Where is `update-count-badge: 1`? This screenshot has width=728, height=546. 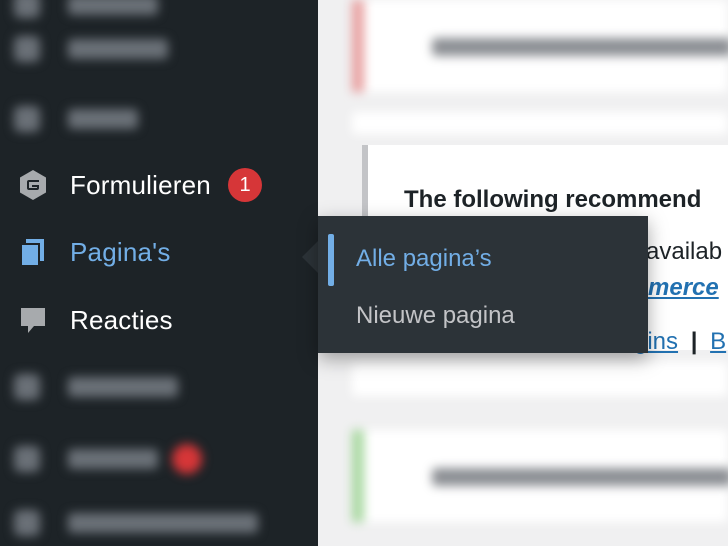
update-count-badge: 1 is located at coordinates (245, 185).